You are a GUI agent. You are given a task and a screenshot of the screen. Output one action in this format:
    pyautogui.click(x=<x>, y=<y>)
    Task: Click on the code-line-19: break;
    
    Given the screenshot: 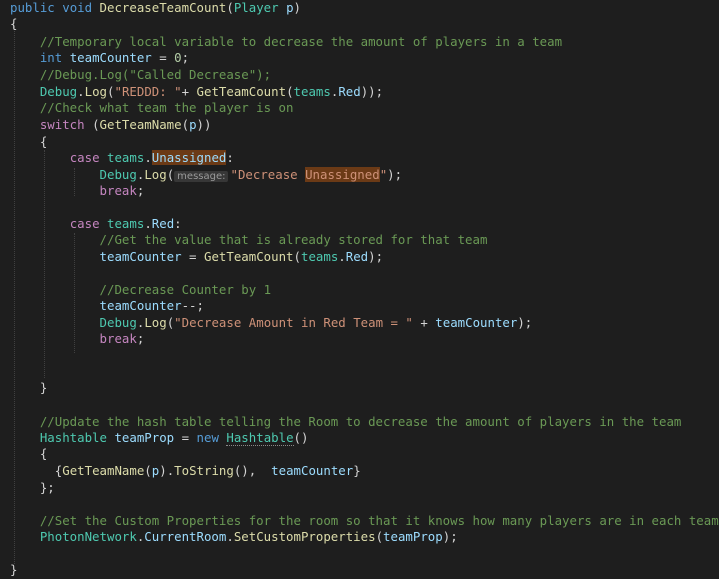 What is the action you would take?
    pyautogui.click(x=77, y=339)
    